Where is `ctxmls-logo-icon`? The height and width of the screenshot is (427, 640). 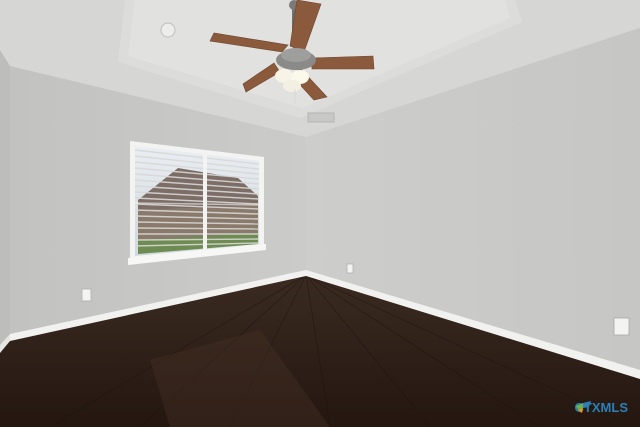 ctxmls-logo-icon is located at coordinates (583, 407).